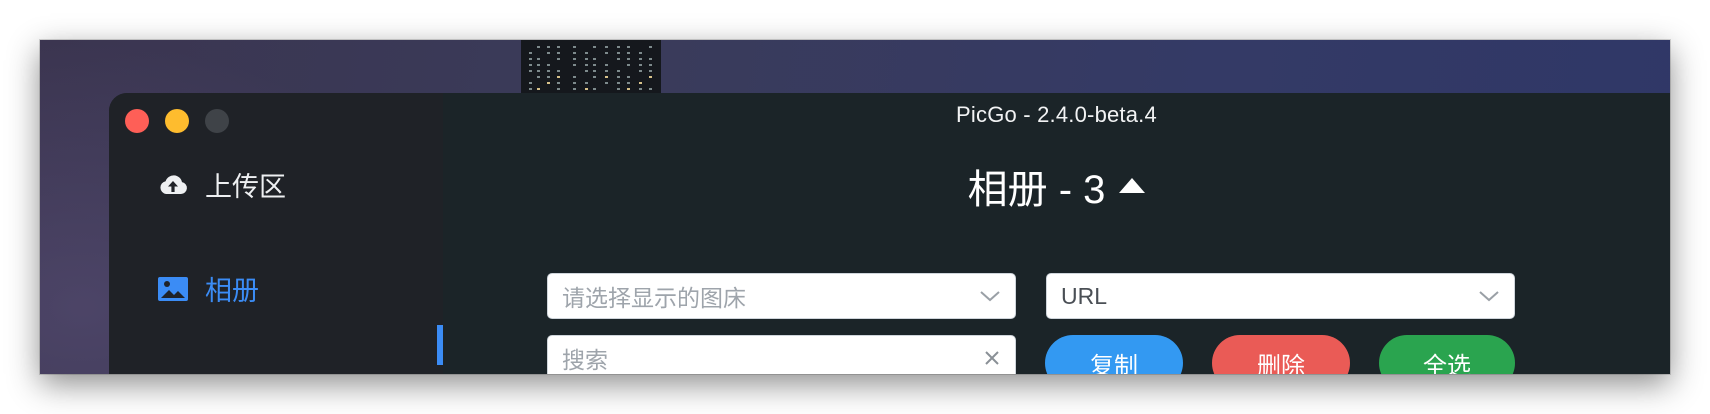  Describe the element at coordinates (1036, 190) in the screenshot. I see `page-title: 相册 - 3` at that location.